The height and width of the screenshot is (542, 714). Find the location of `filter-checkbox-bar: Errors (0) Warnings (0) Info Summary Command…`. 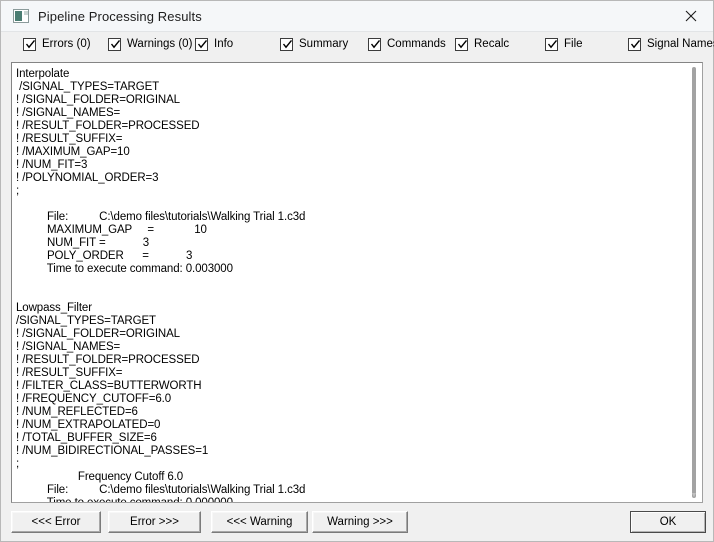

filter-checkbox-bar: Errors (0) Warnings (0) Info Summary Command… is located at coordinates (357, 47).